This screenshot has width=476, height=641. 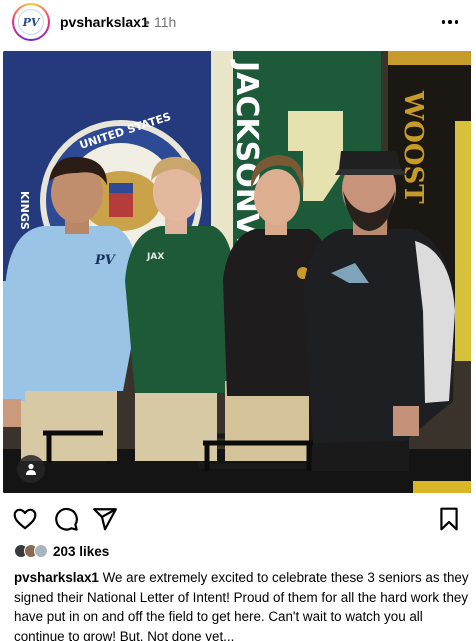 I want to click on avatar-logo: PV, so click(x=31, y=22).